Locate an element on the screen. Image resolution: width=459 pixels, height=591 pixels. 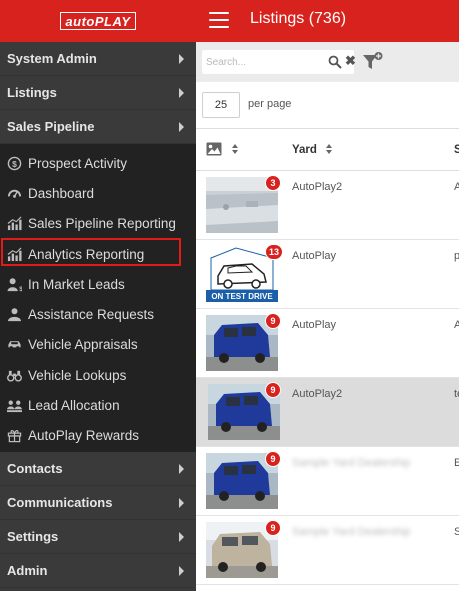
sidebar-item-autoplay-rewards: AutoPlay Rewards is located at coordinates (98, 436).